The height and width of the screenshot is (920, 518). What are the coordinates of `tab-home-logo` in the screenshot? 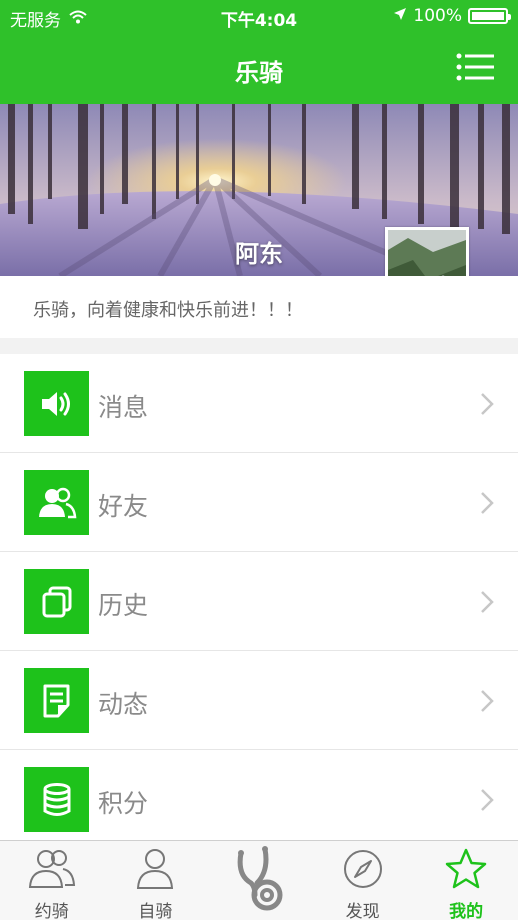 It's located at (259, 880).